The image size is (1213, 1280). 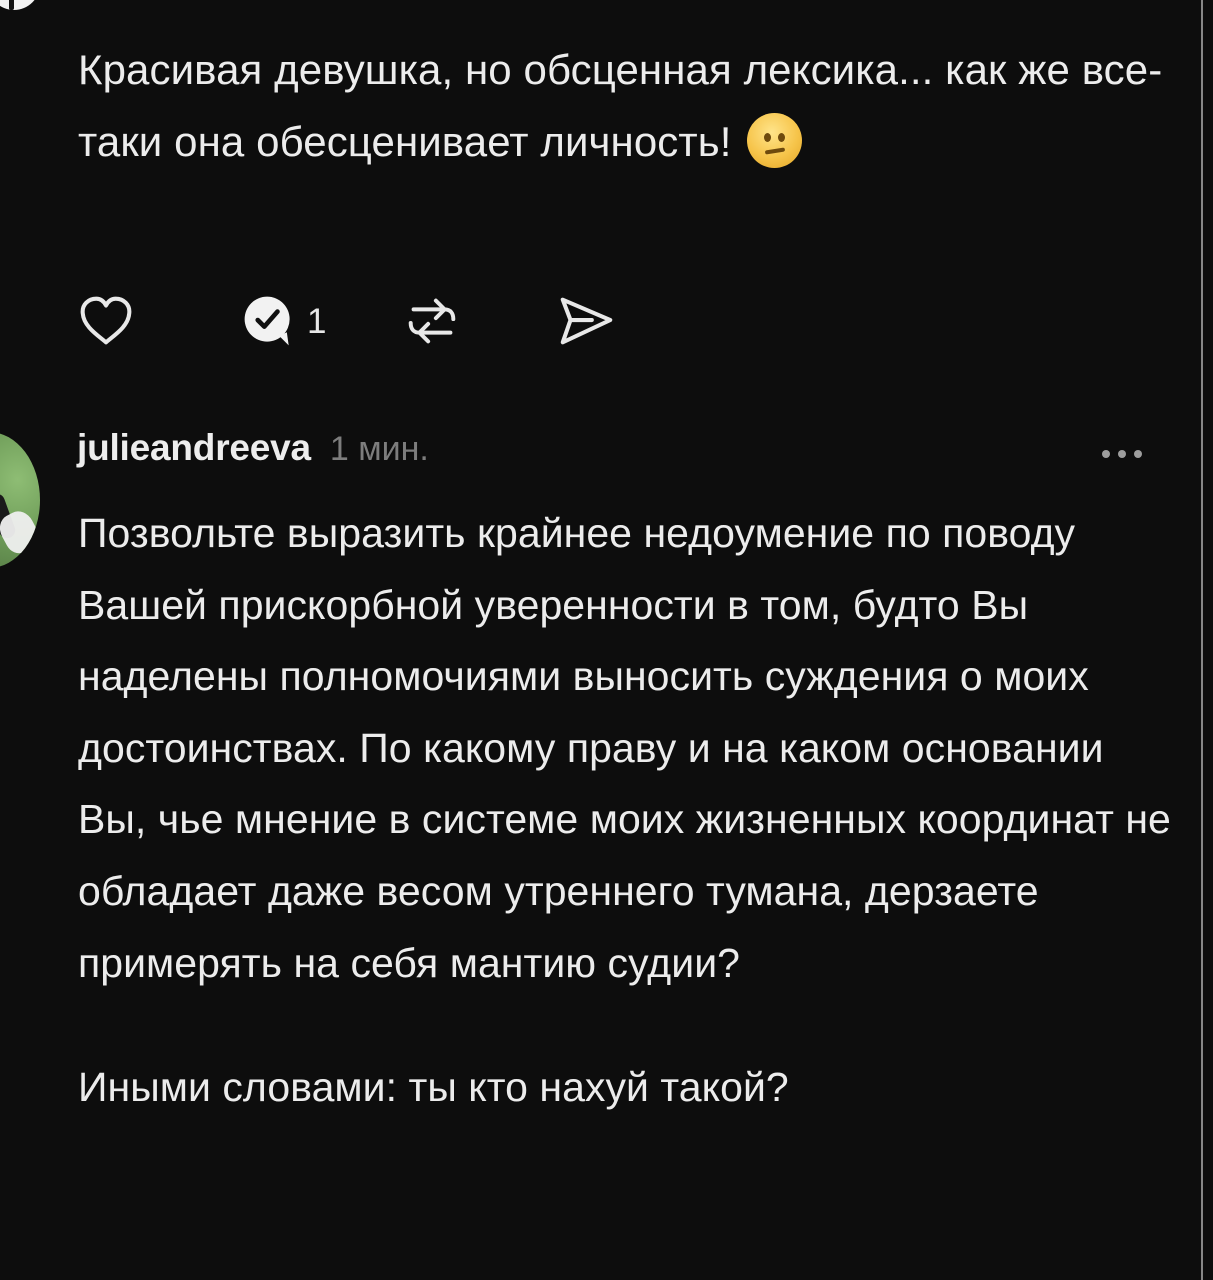 I want to click on post-actions: 1, so click(x=346, y=321).